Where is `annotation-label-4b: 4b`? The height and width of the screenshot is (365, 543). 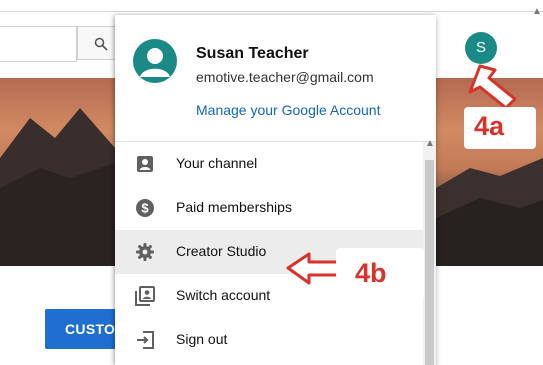
annotation-label-4b: 4b is located at coordinates (380, 274).